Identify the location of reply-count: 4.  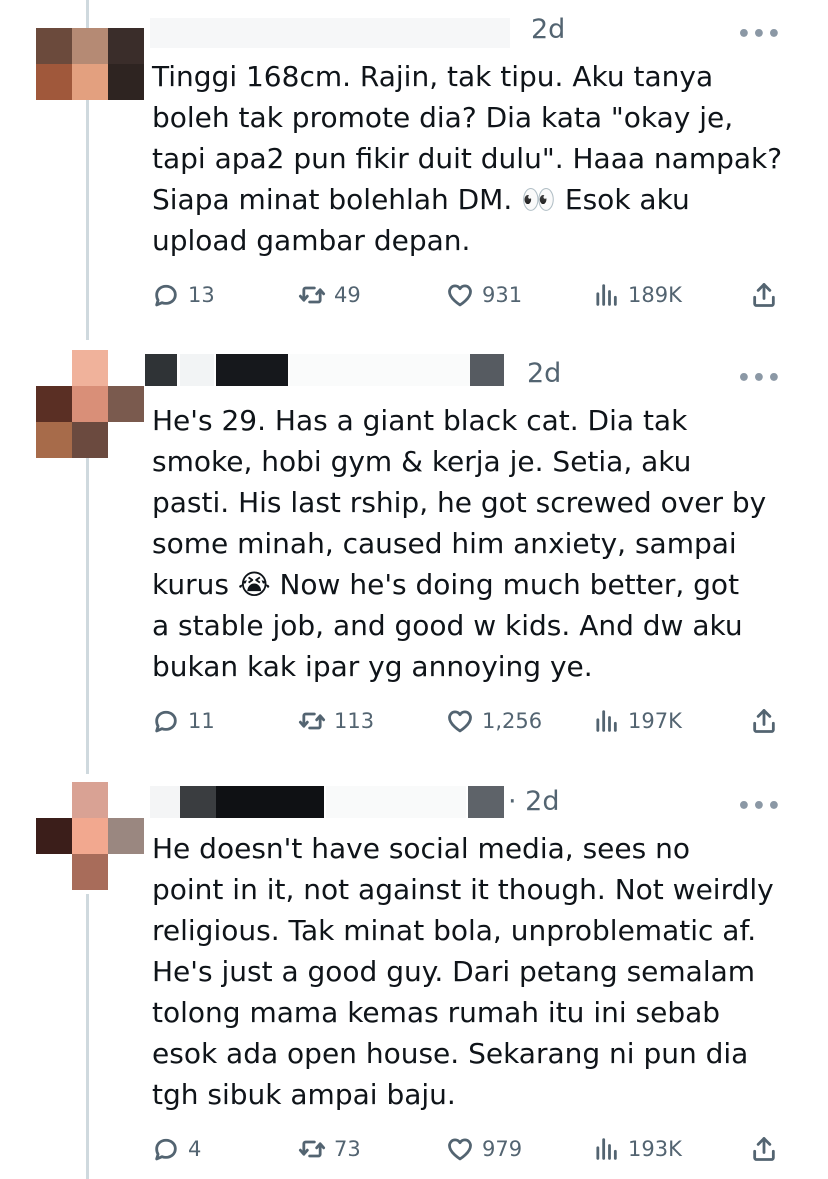
(195, 1149).